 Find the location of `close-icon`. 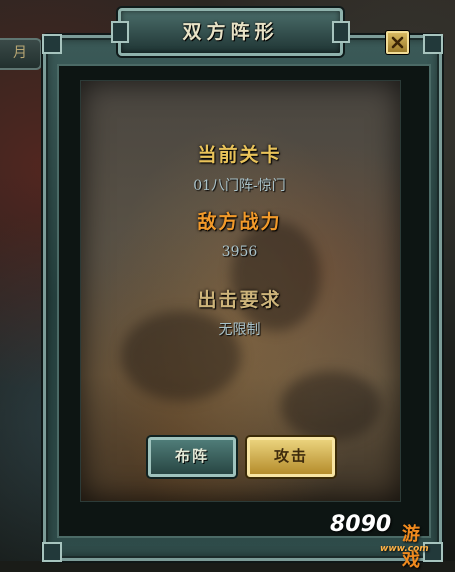

close-icon is located at coordinates (397, 42).